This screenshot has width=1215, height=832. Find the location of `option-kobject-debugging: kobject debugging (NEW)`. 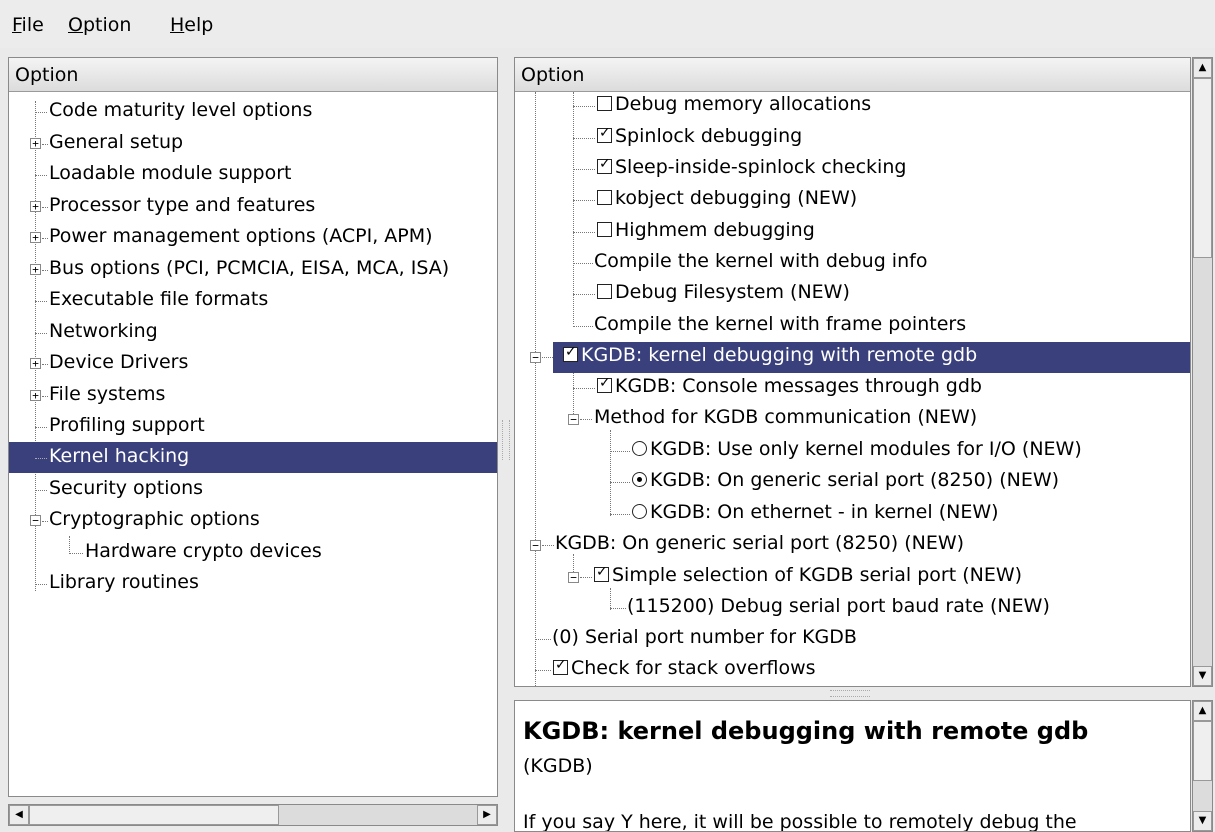

option-kobject-debugging: kobject debugging (NEW) is located at coordinates (852, 201).